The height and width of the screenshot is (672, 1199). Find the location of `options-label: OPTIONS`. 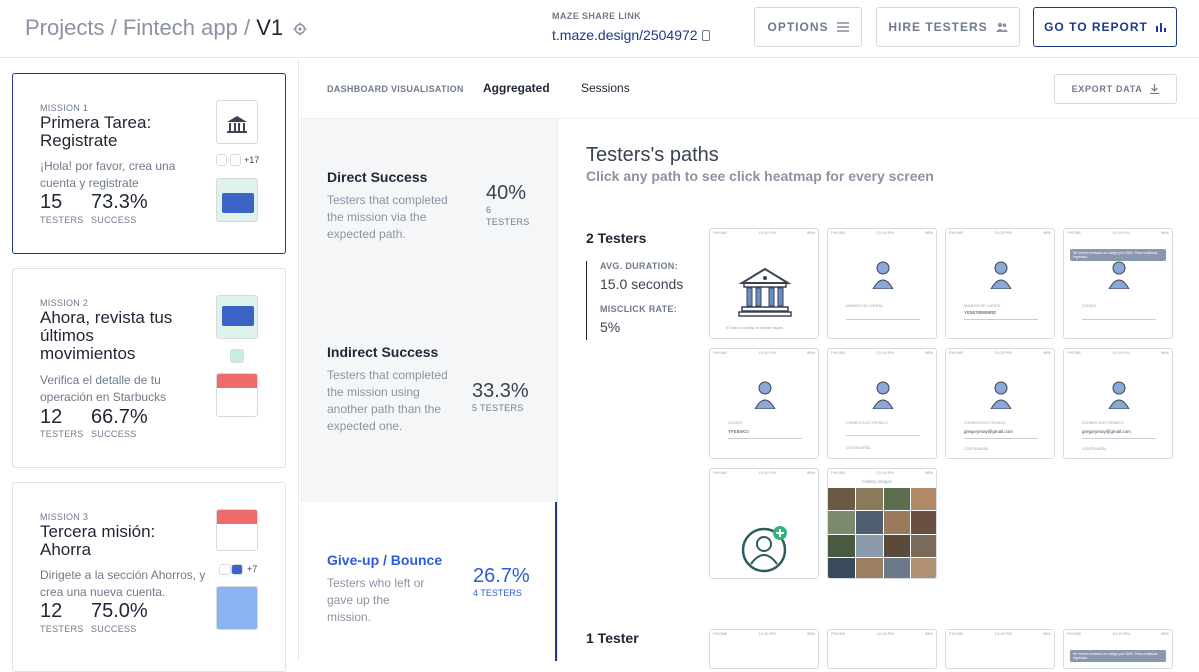

options-label: OPTIONS is located at coordinates (798, 27).